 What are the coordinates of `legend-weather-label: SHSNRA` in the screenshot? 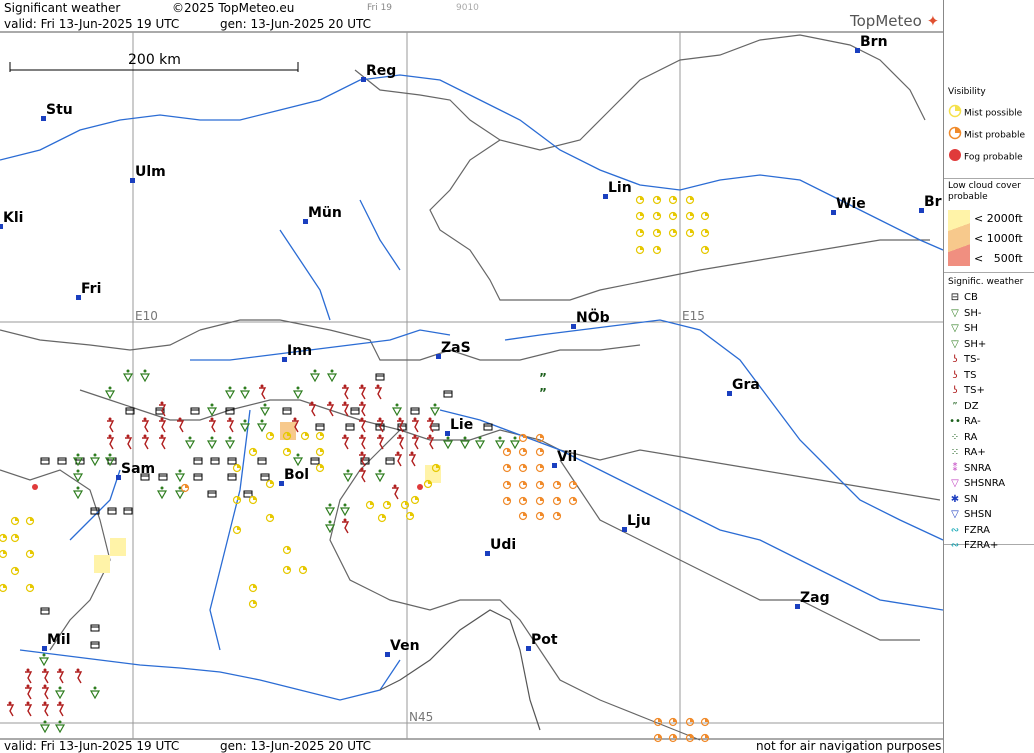 It's located at (985, 483).